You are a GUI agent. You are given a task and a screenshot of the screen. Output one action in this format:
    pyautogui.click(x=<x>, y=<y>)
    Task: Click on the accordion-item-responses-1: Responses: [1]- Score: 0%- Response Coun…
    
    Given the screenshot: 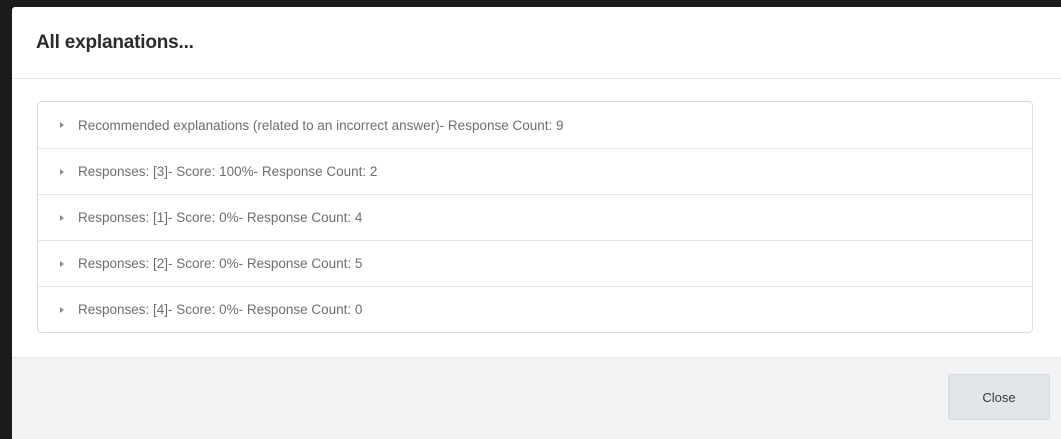 What is the action you would take?
    pyautogui.click(x=535, y=217)
    